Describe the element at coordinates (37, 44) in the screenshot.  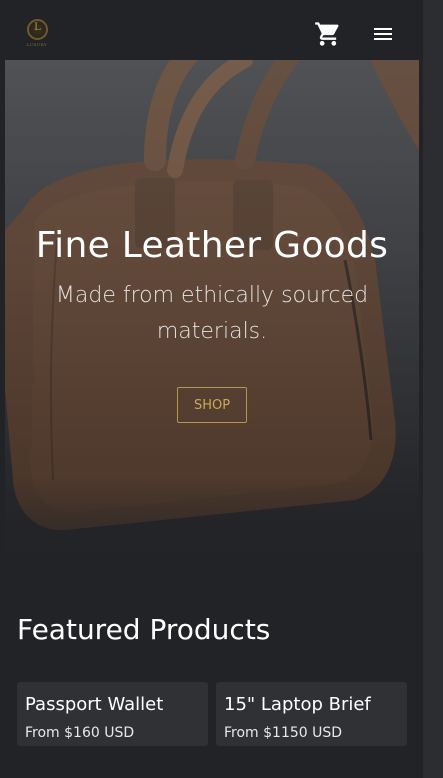
I see `logo-wordmark: LUXURY` at that location.